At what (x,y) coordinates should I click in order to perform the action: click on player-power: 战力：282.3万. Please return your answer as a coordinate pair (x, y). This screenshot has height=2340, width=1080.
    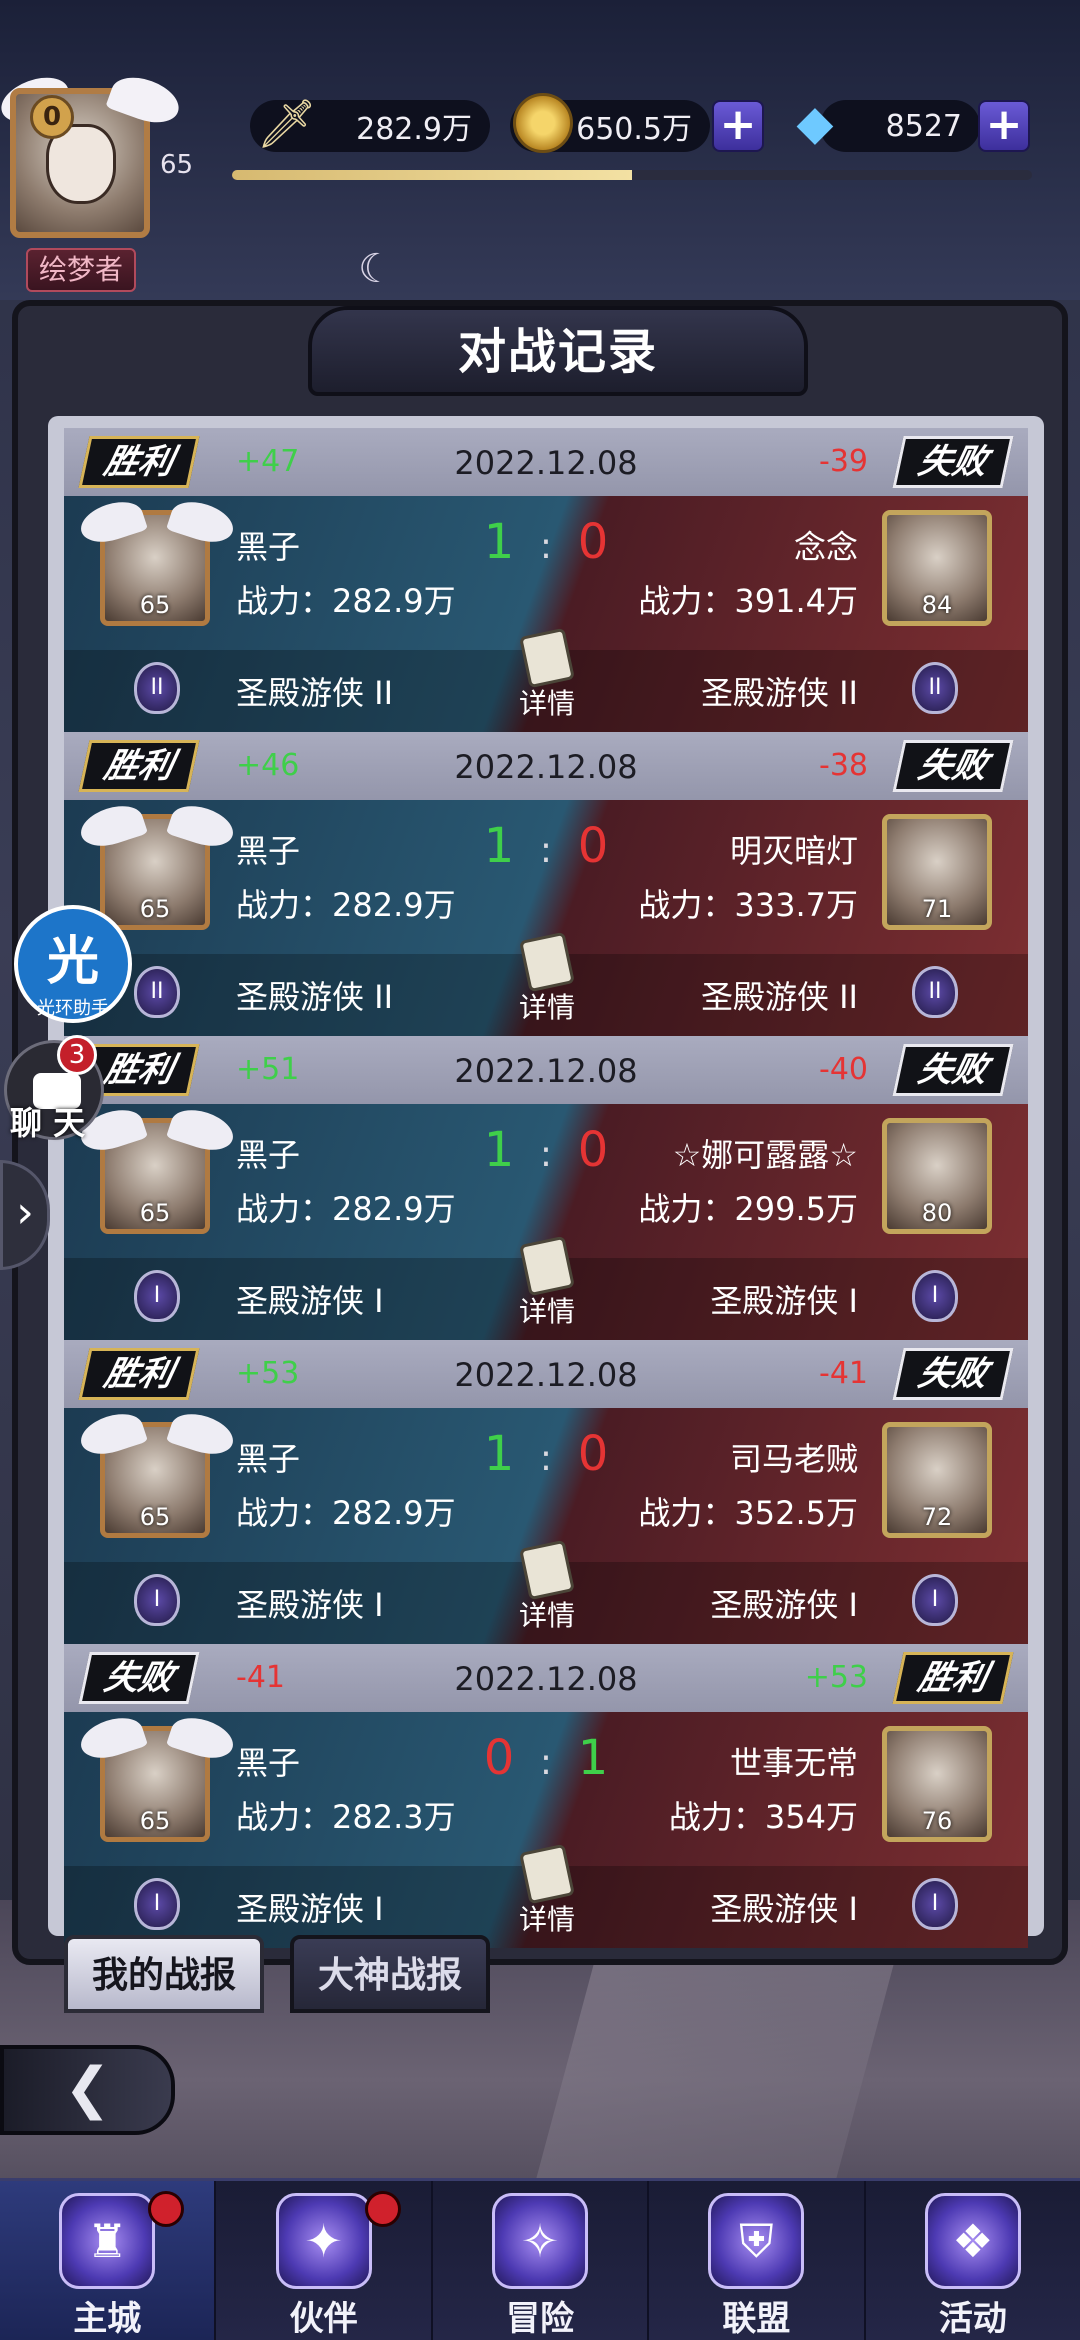
    Looking at the image, I should click on (346, 1817).